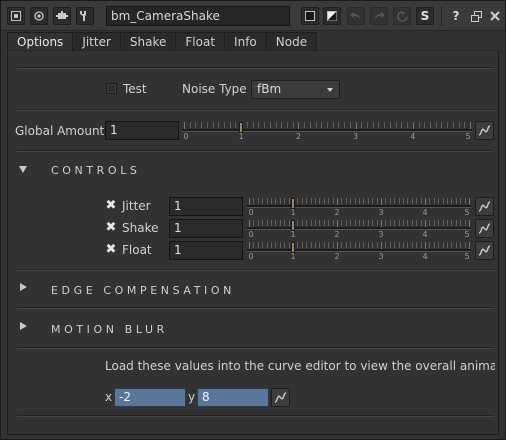  Describe the element at coordinates (269, 89) in the screenshot. I see `noise-type-value: fBm` at that location.